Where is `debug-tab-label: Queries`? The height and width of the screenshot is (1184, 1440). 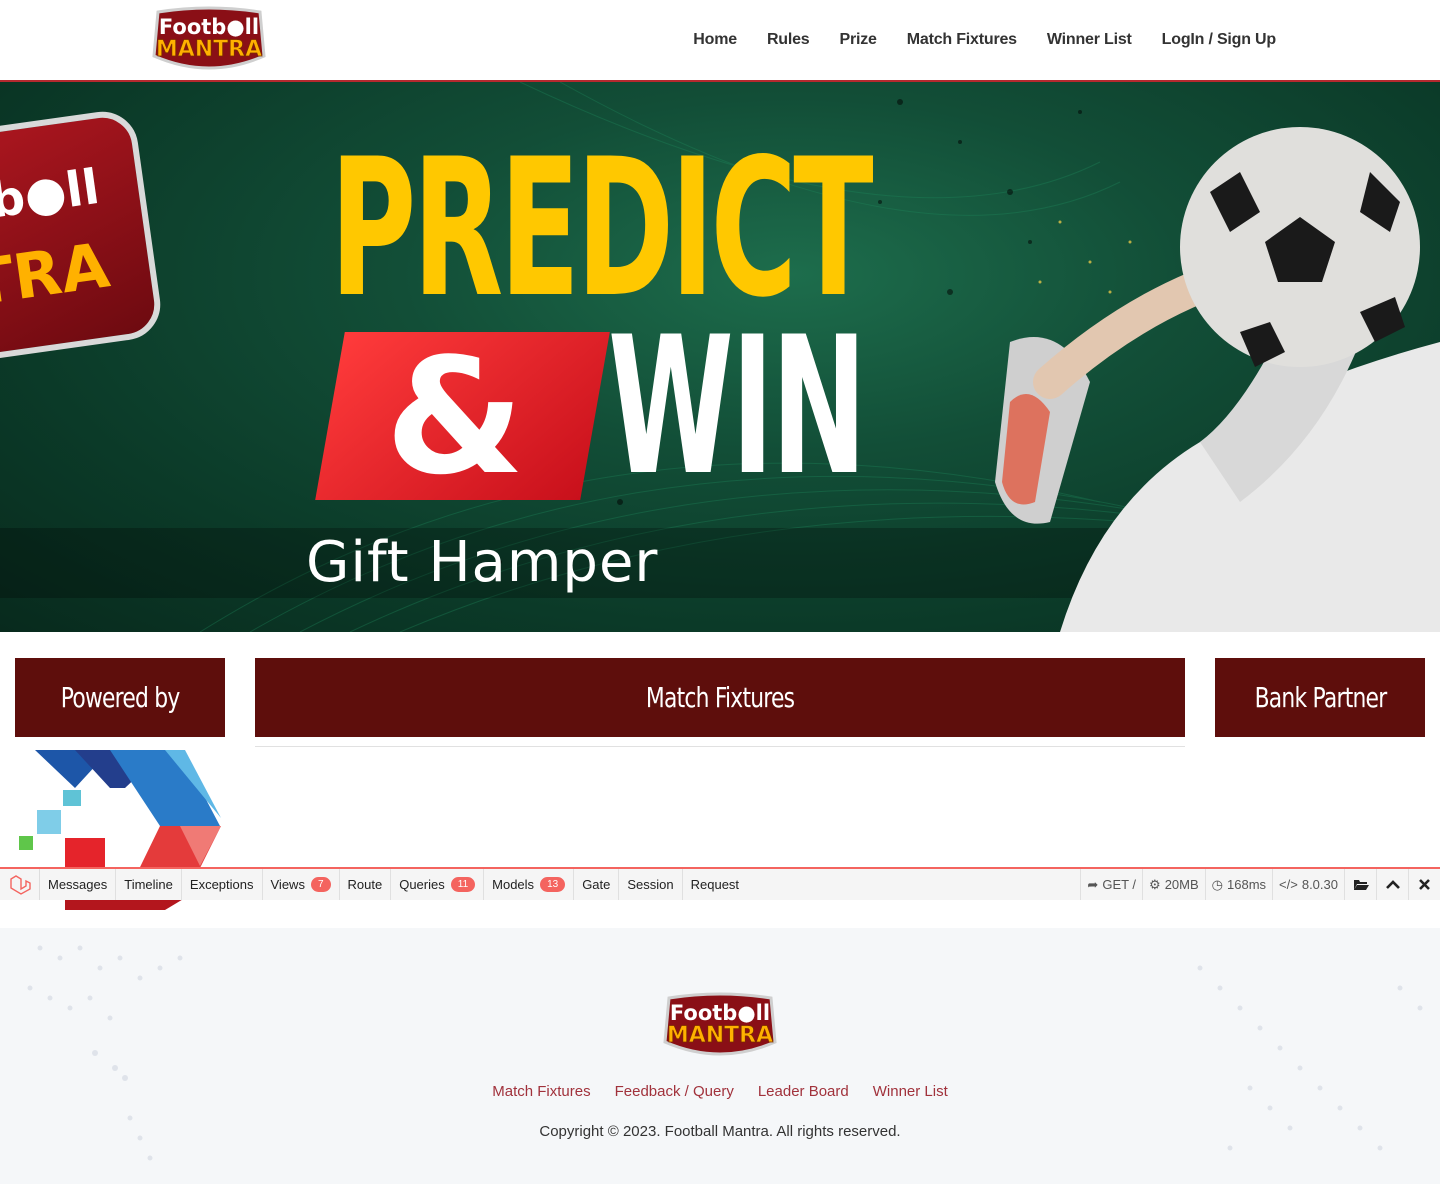 debug-tab-label: Queries is located at coordinates (422, 884).